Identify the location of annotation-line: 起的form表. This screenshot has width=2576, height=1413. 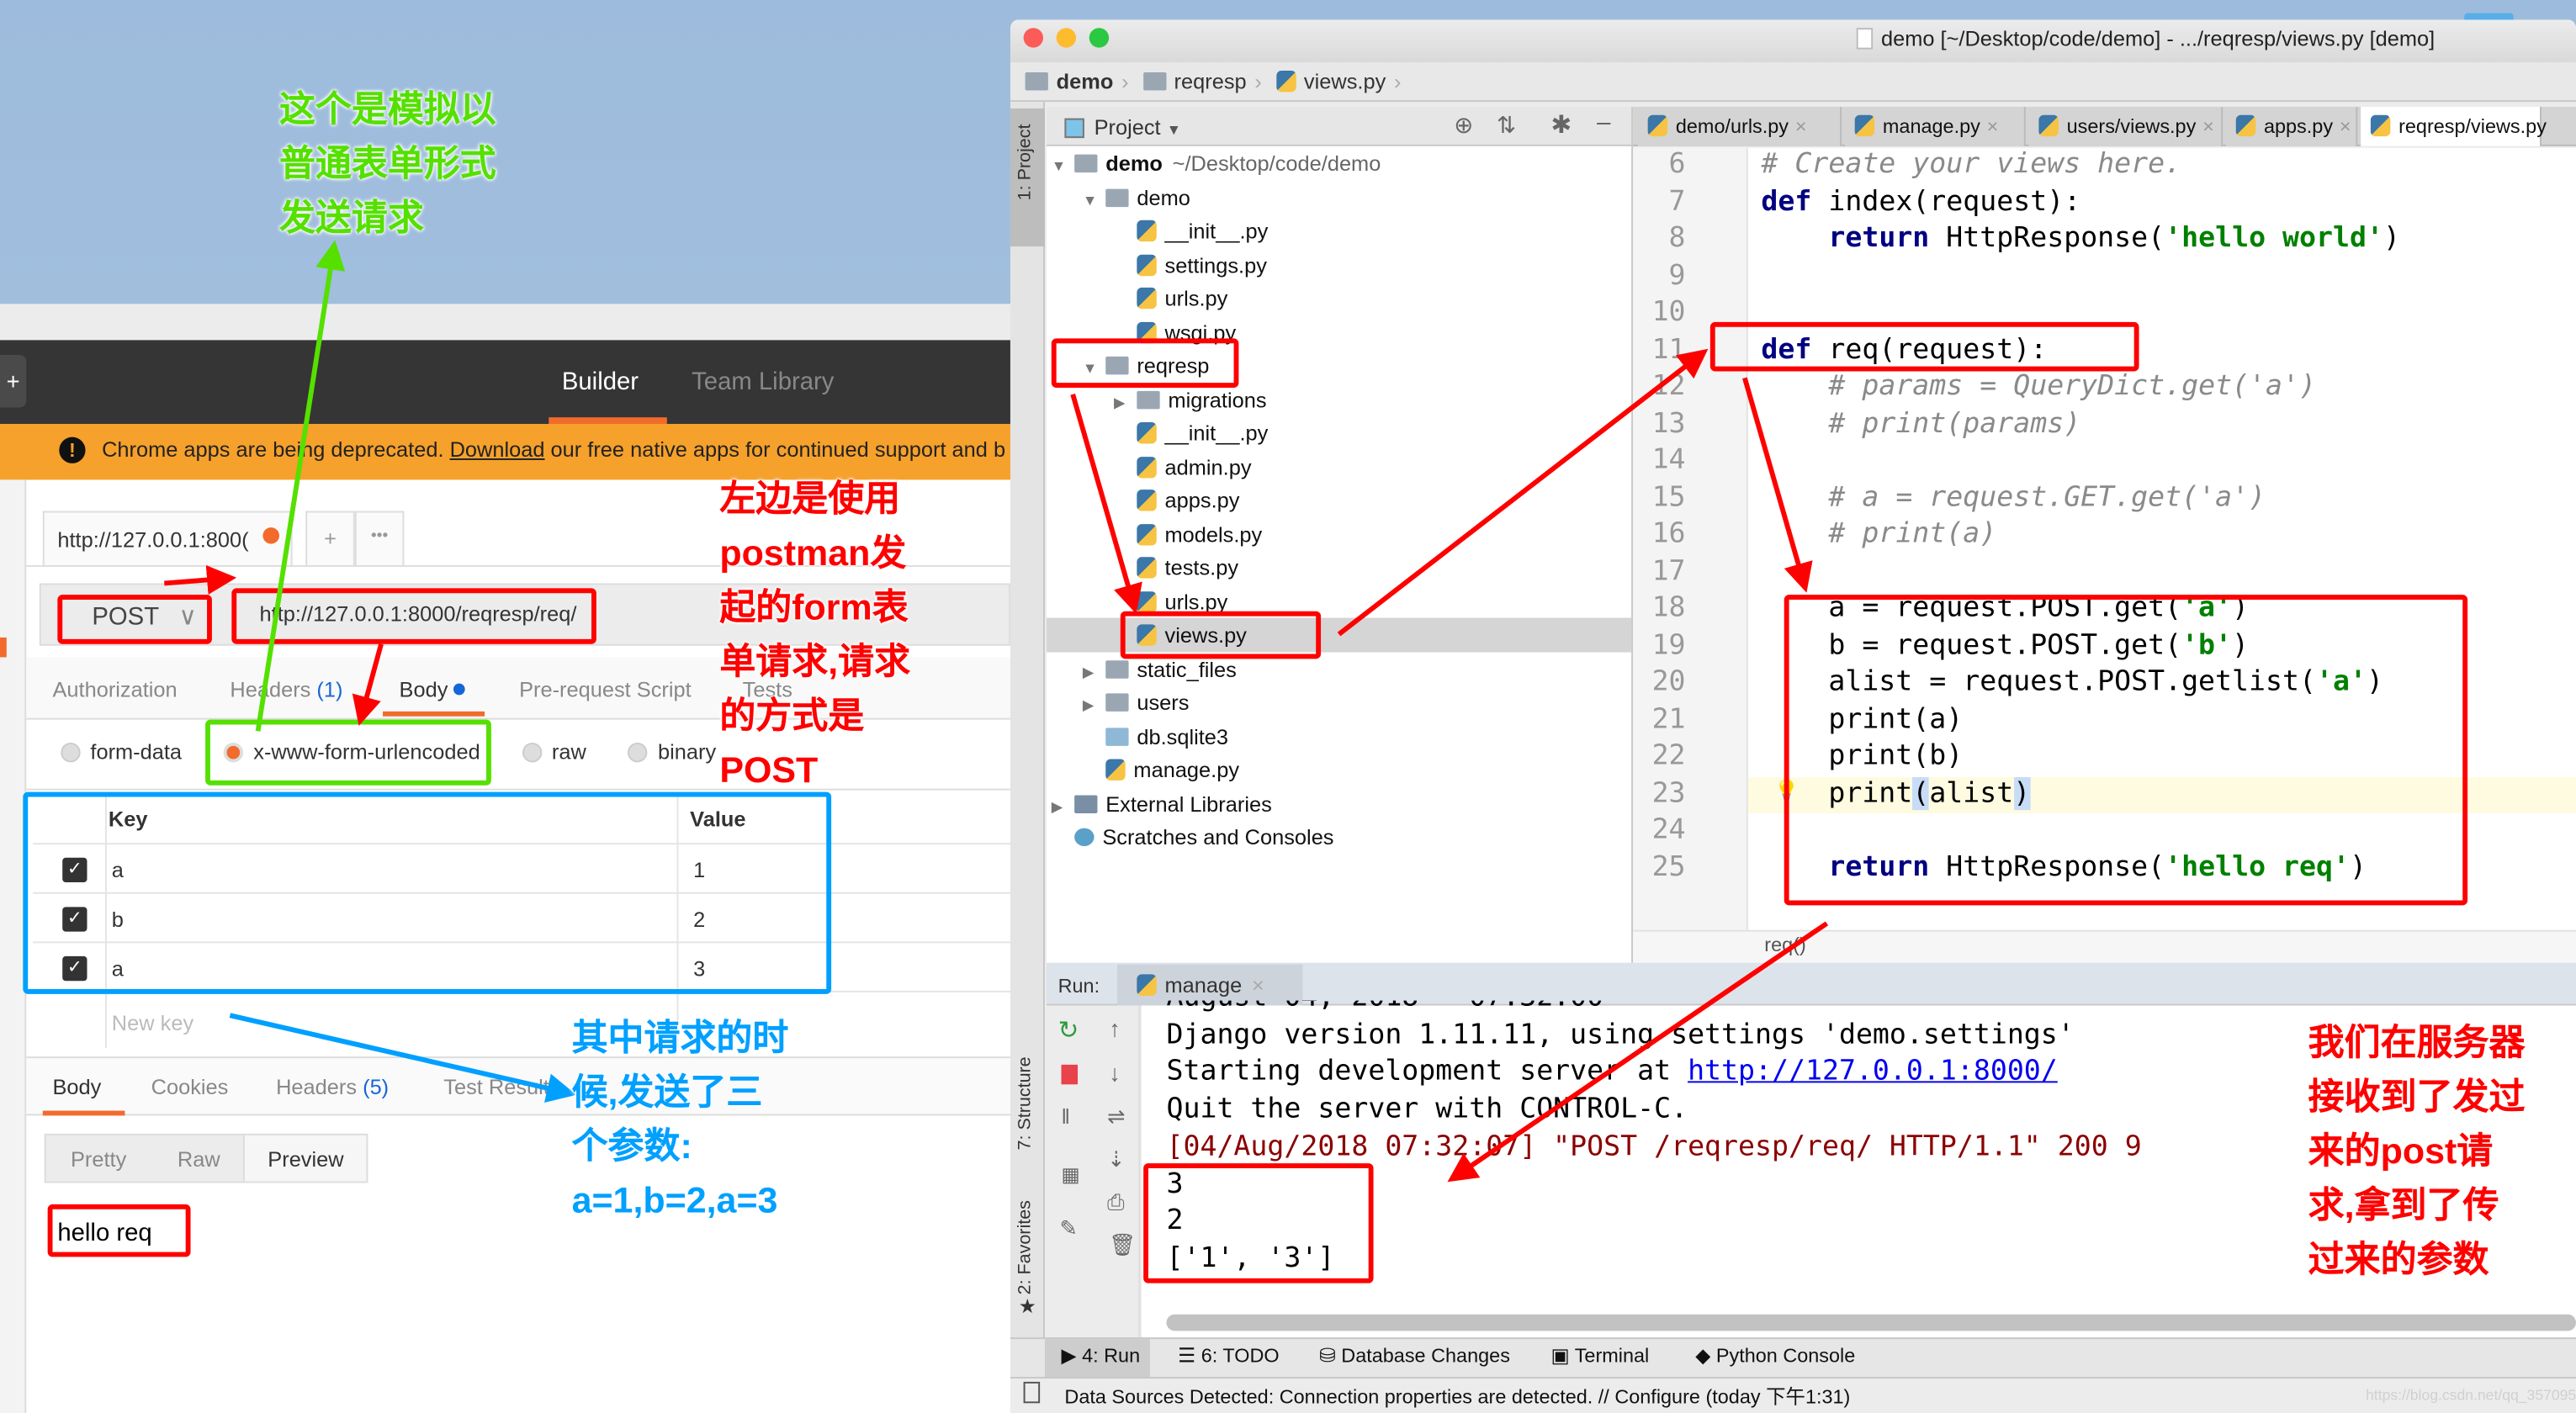
(814, 607).